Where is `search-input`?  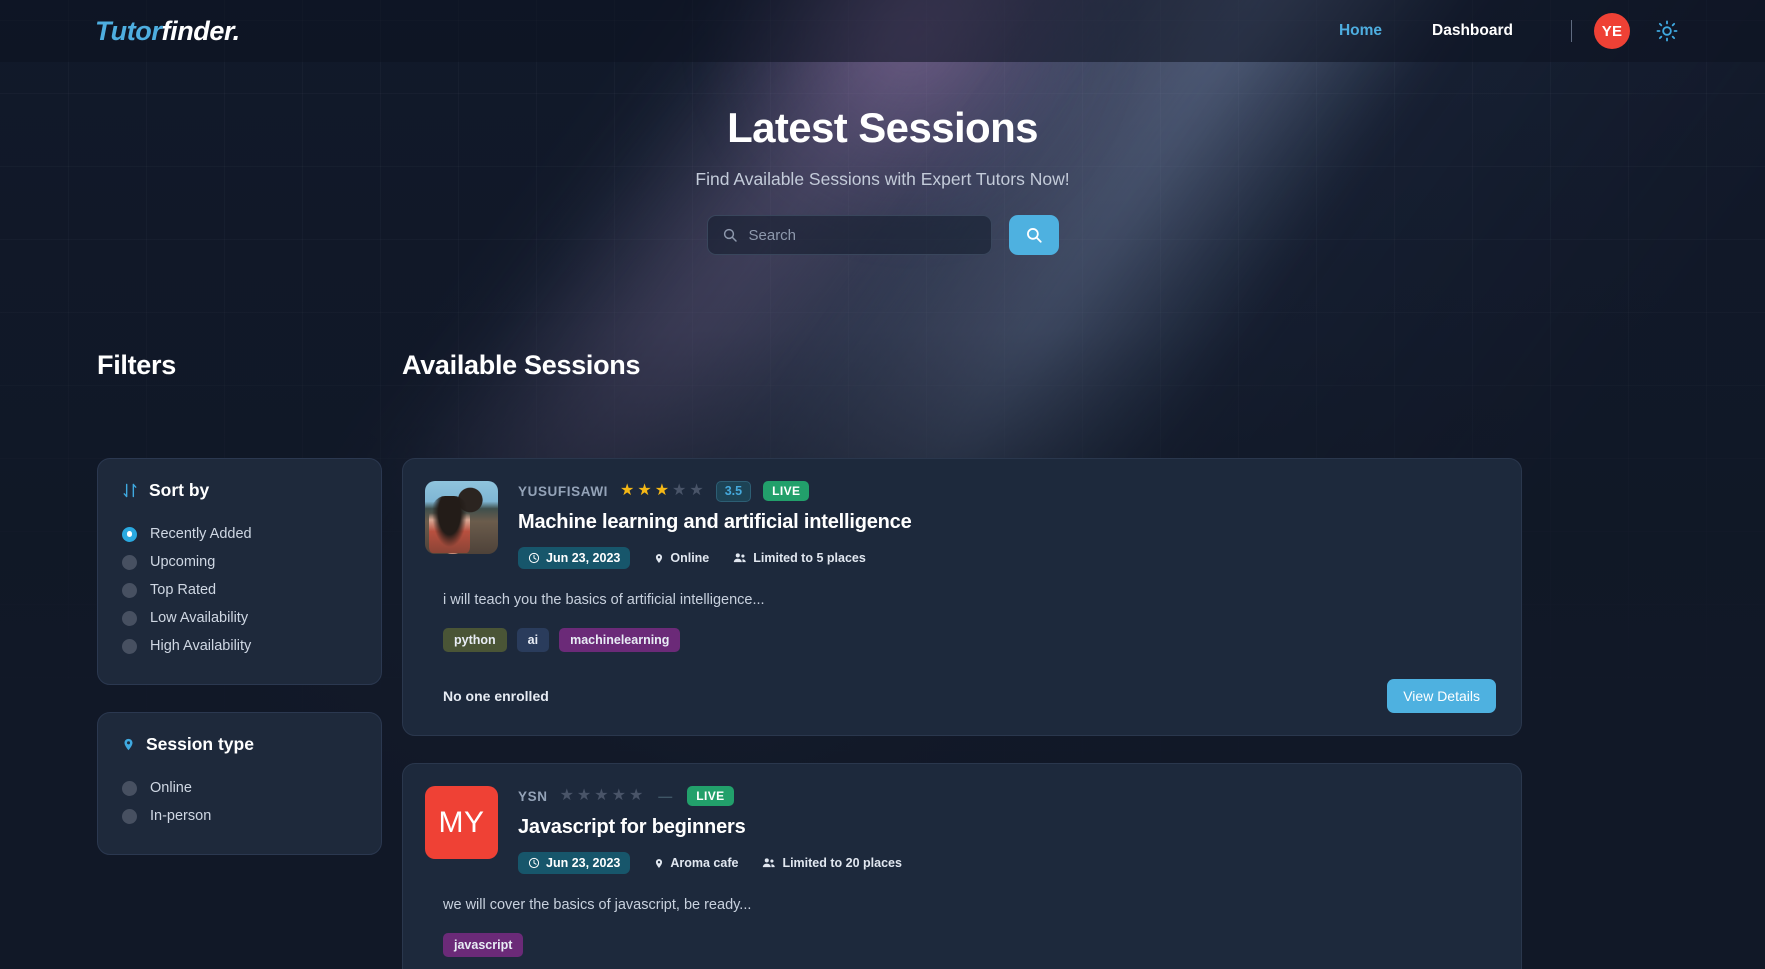 search-input is located at coordinates (862, 235).